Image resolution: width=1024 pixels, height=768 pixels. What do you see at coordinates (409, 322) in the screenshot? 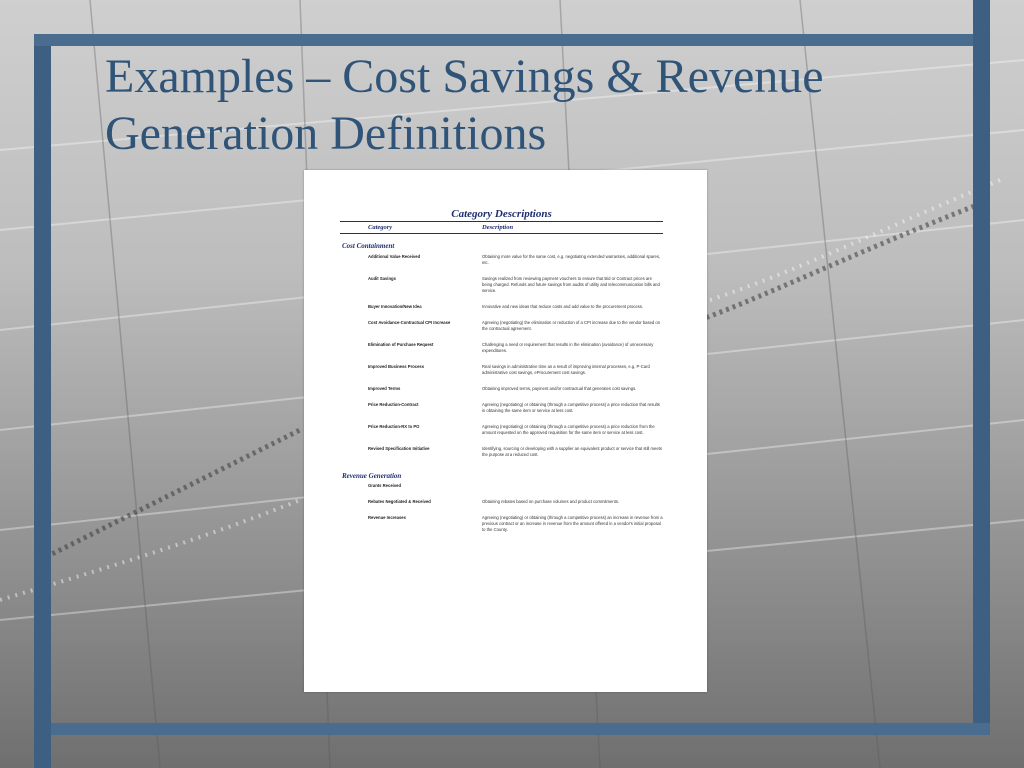
I see `row-category: Cost Avoidance-Contractual CPI Increase` at bounding box center [409, 322].